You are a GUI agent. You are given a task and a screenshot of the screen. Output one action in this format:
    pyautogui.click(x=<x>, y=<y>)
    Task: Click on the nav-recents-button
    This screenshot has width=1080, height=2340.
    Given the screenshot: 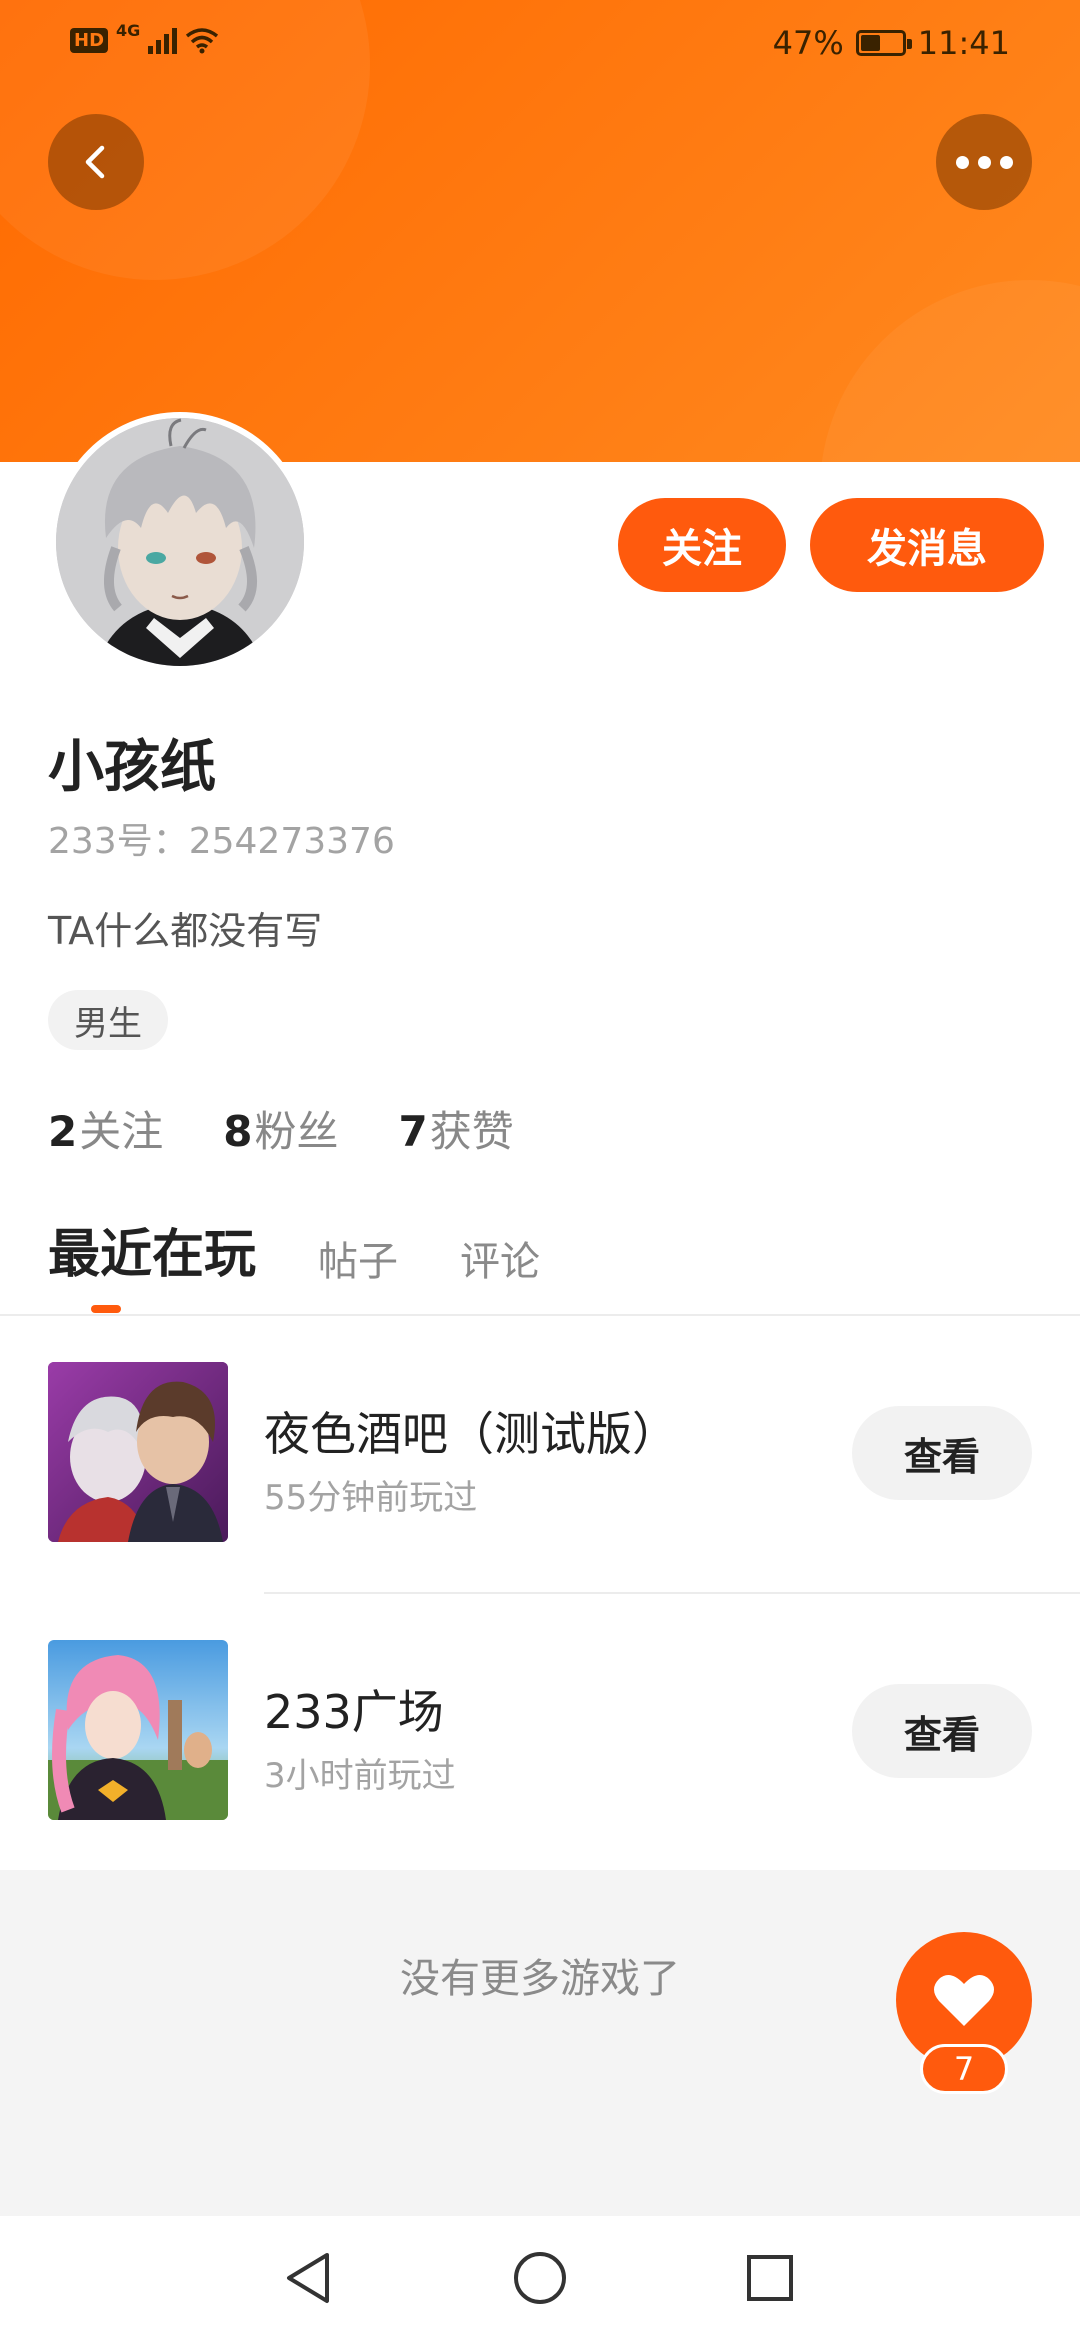 What is the action you would take?
    pyautogui.click(x=770, y=2278)
    